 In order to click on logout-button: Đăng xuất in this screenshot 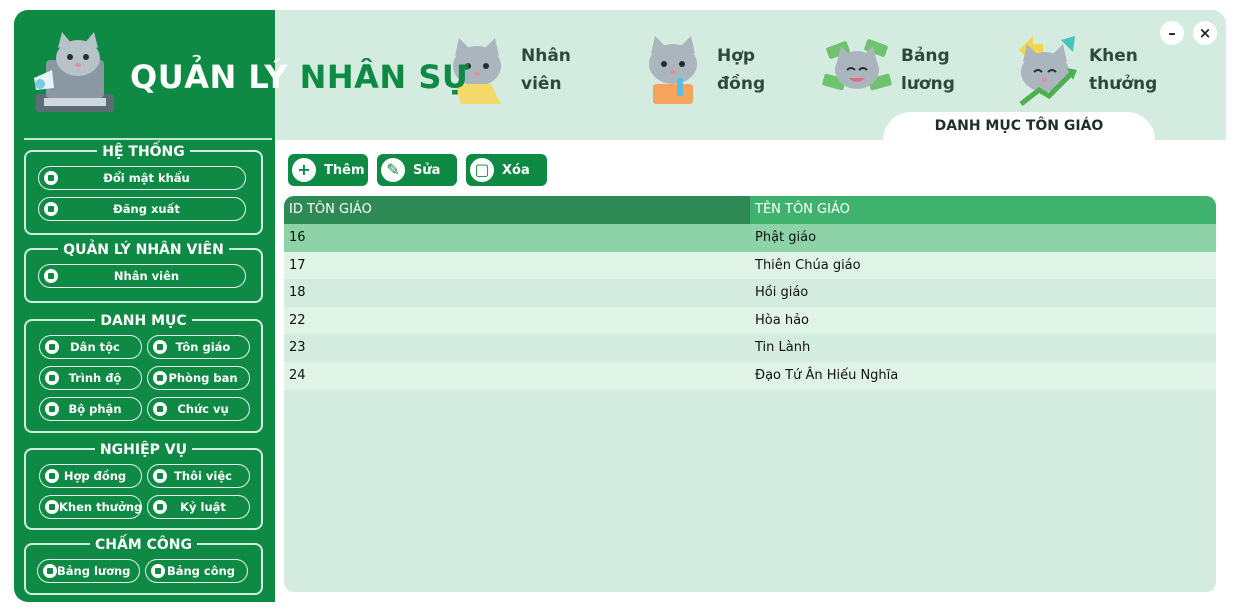, I will do `click(142, 209)`.